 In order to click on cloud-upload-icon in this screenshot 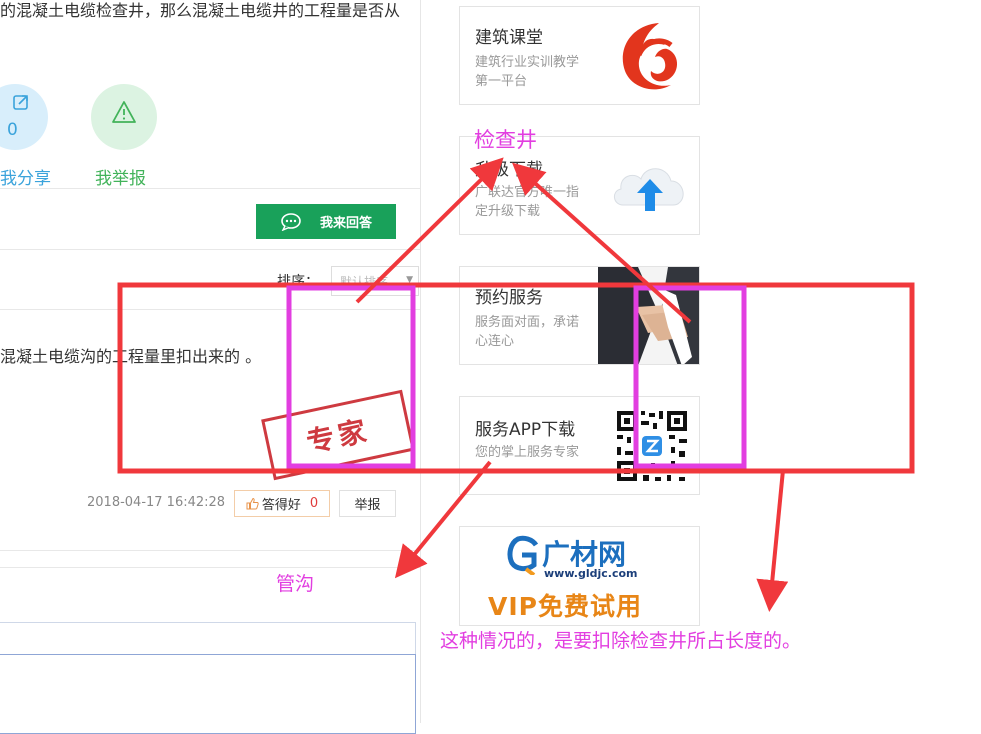, I will do `click(649, 189)`.